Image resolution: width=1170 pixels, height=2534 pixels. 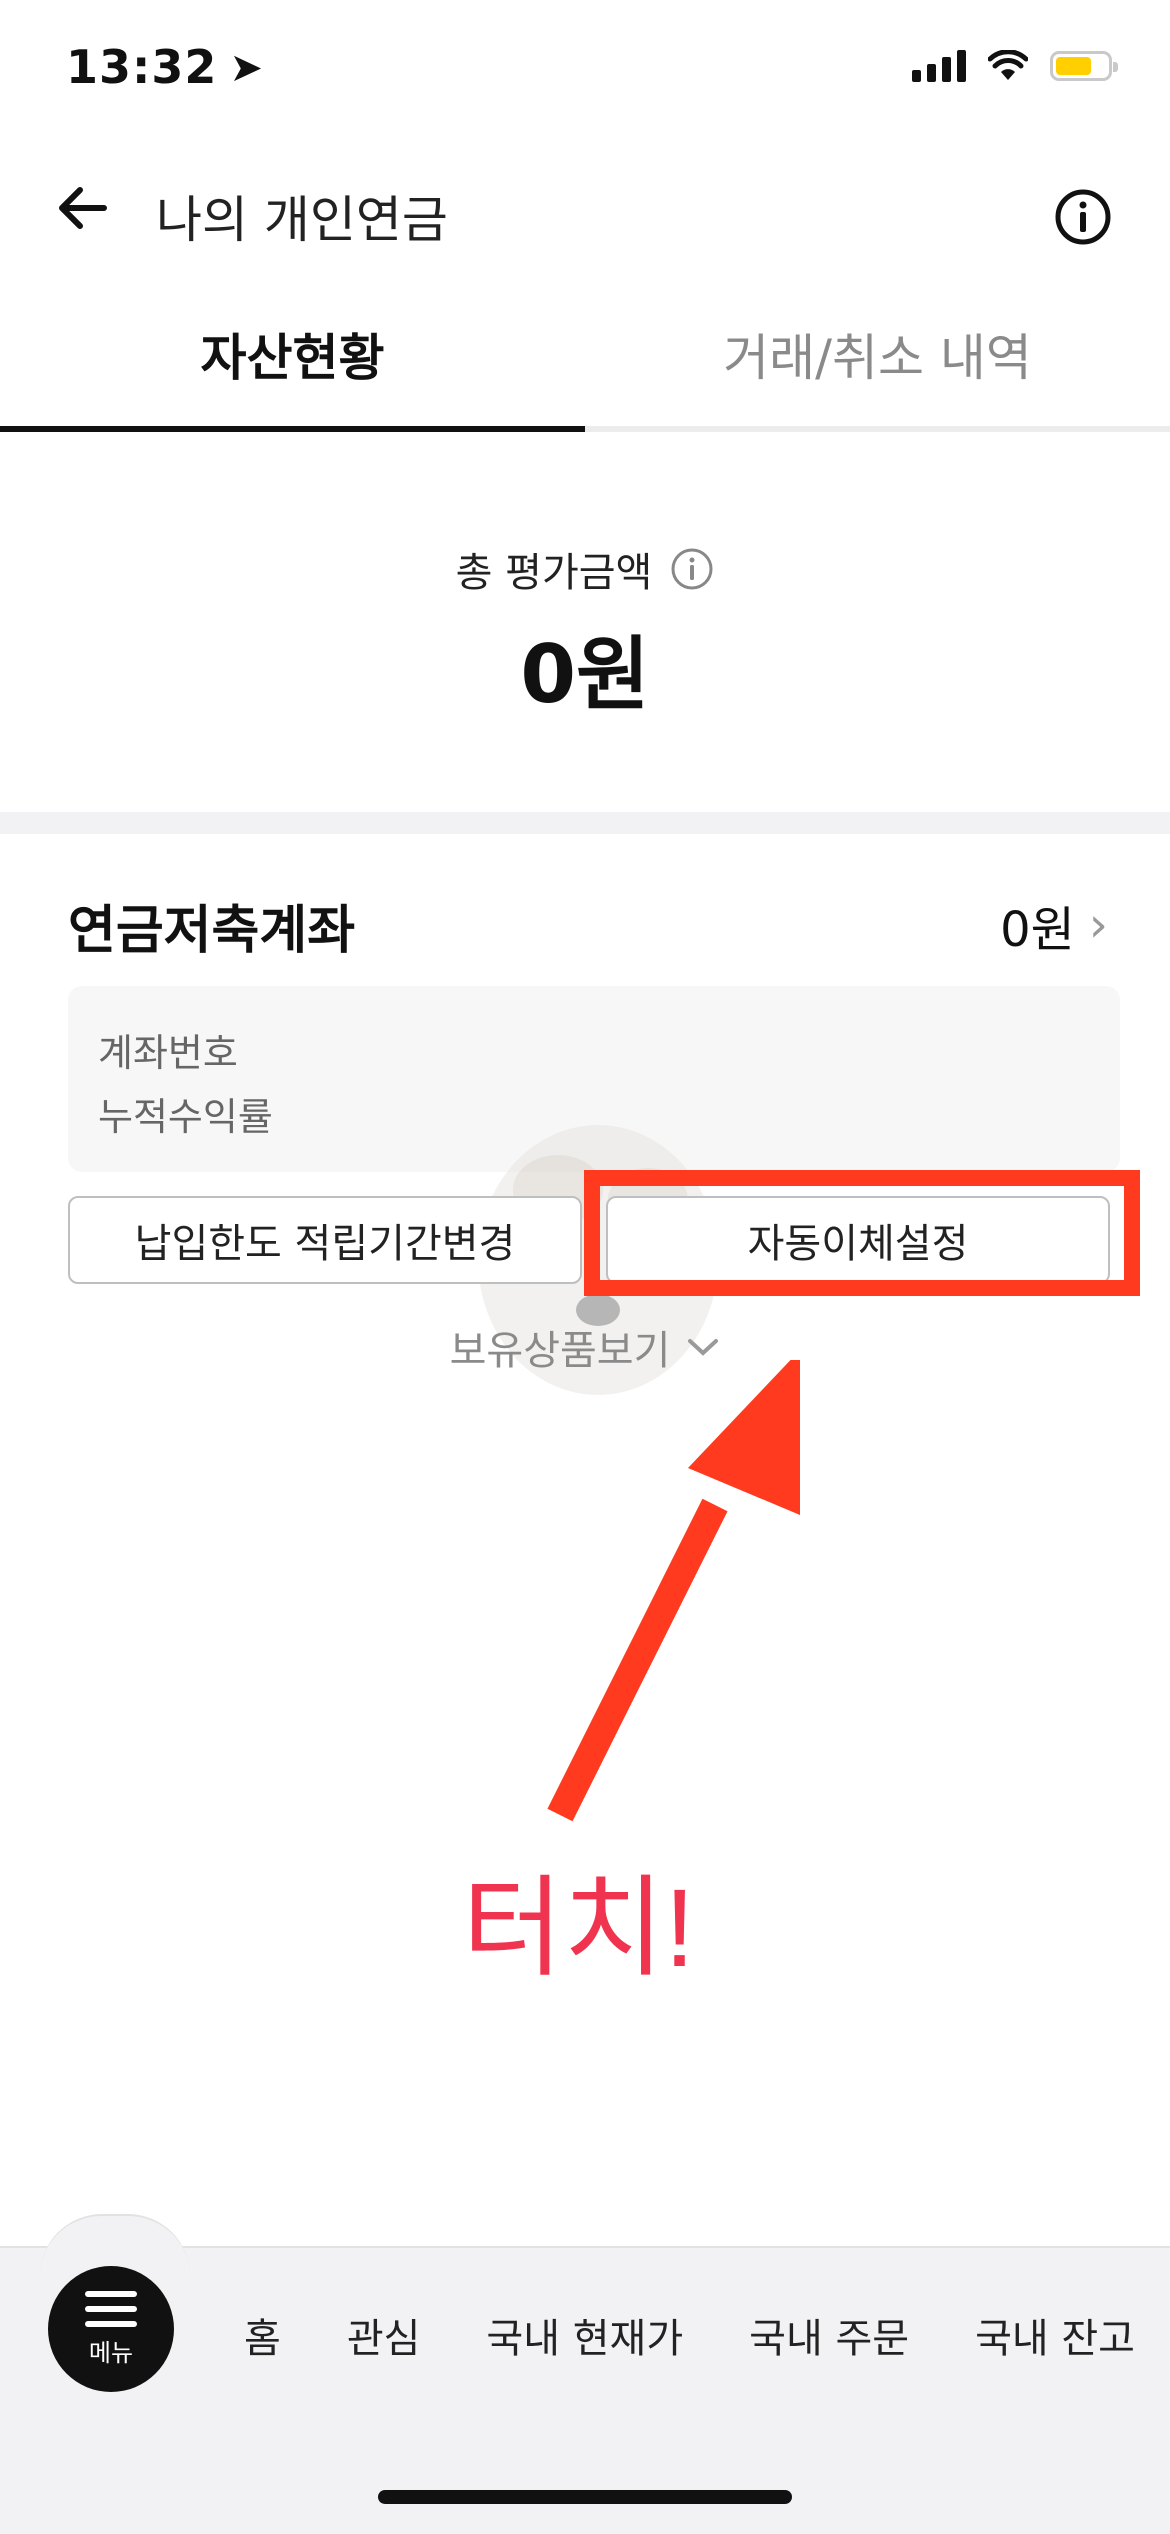 I want to click on signal-icon, so click(x=939, y=66).